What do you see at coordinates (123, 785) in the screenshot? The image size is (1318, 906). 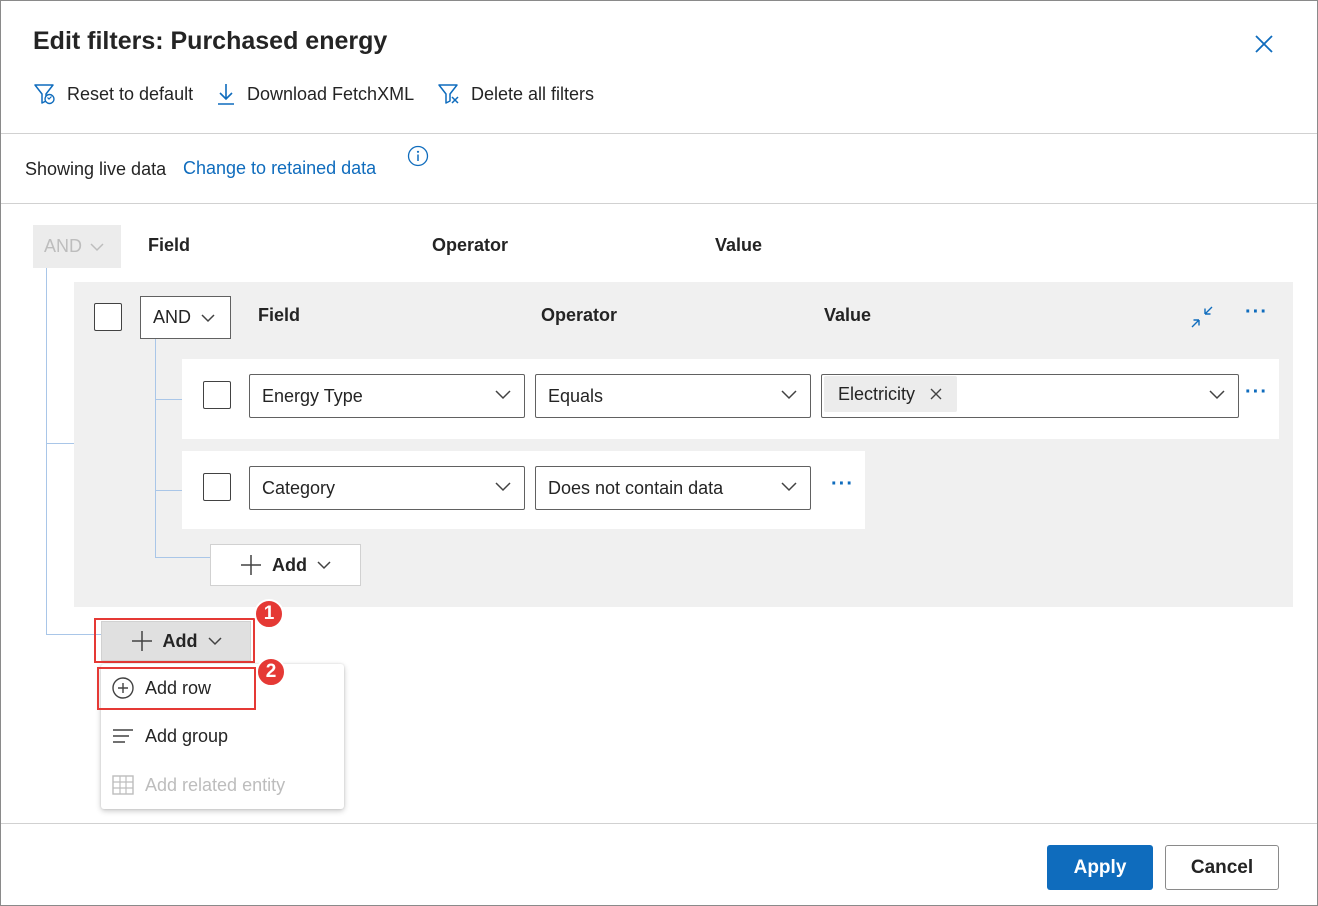 I see `related-entity-icon` at bounding box center [123, 785].